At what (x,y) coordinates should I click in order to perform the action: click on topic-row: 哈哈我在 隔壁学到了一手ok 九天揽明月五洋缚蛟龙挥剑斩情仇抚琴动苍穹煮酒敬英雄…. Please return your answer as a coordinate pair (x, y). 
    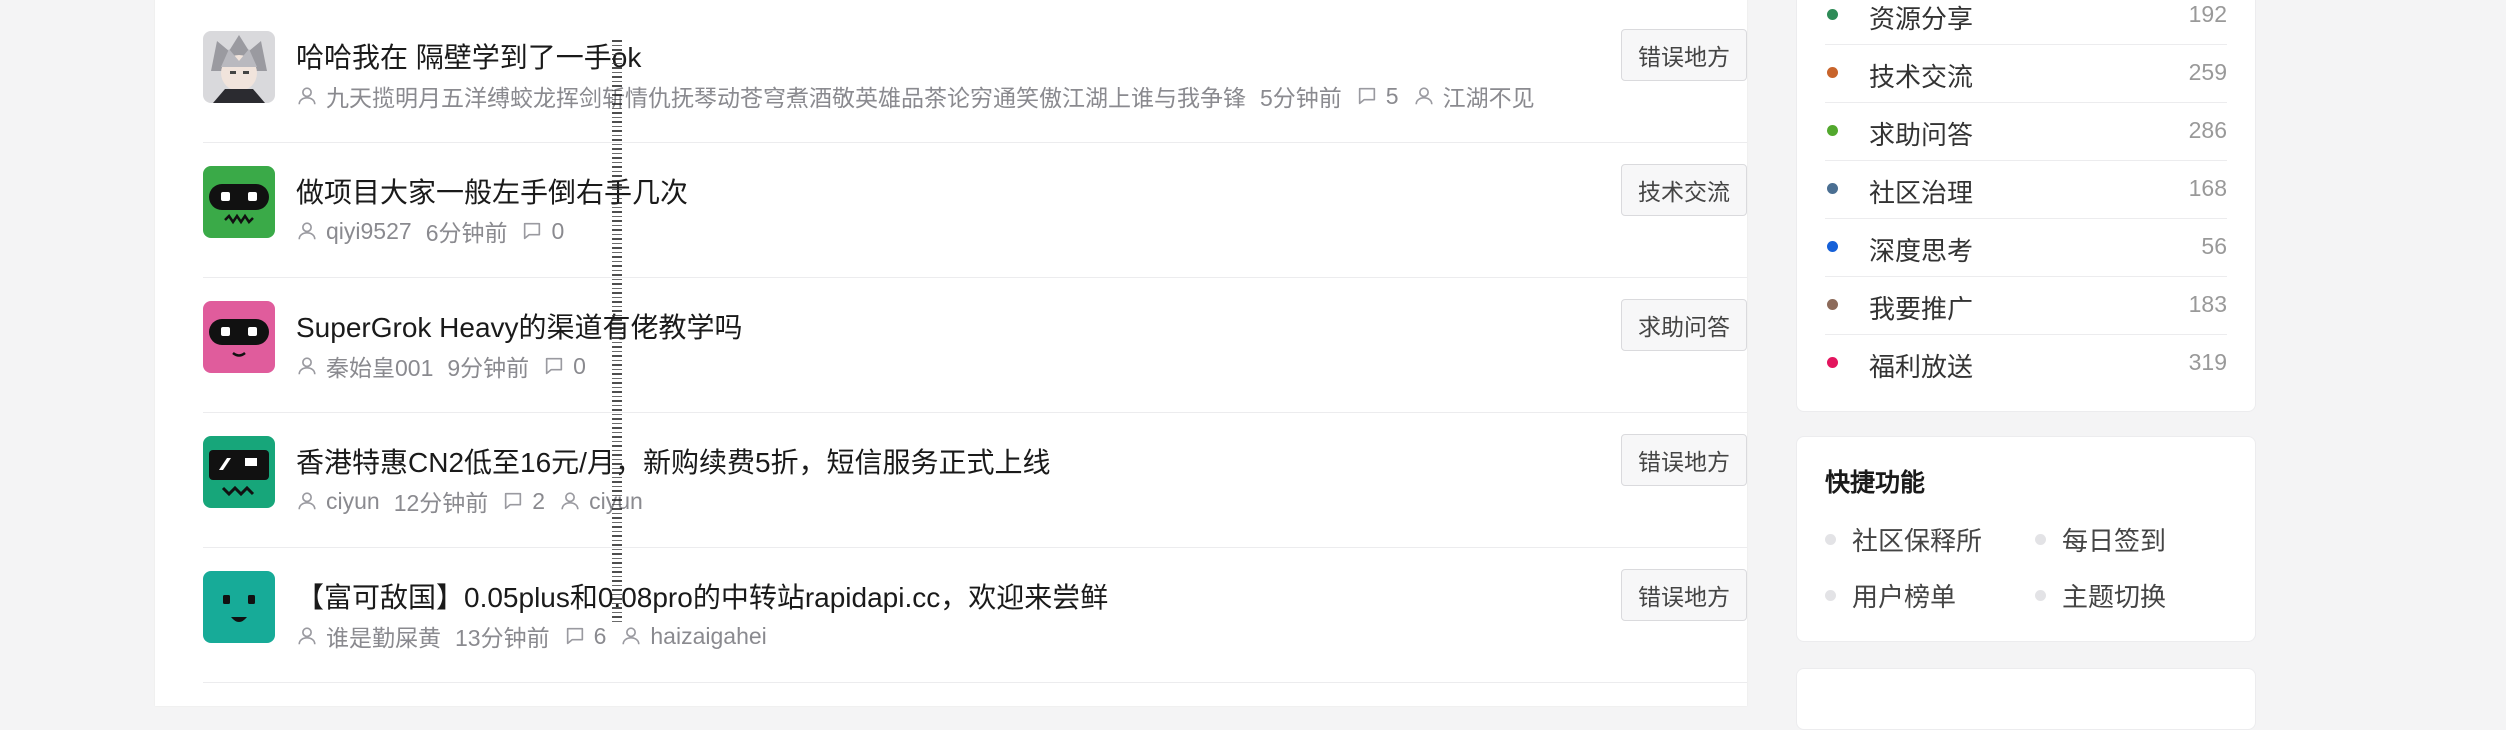
    Looking at the image, I should click on (975, 75).